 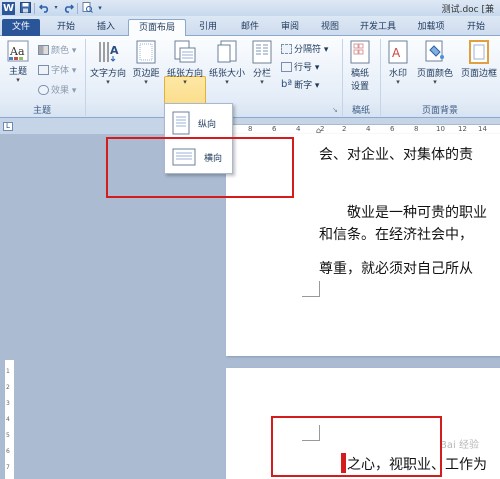 I want to click on hyphenation-button: bª 断字 ▾, so click(x=300, y=84).